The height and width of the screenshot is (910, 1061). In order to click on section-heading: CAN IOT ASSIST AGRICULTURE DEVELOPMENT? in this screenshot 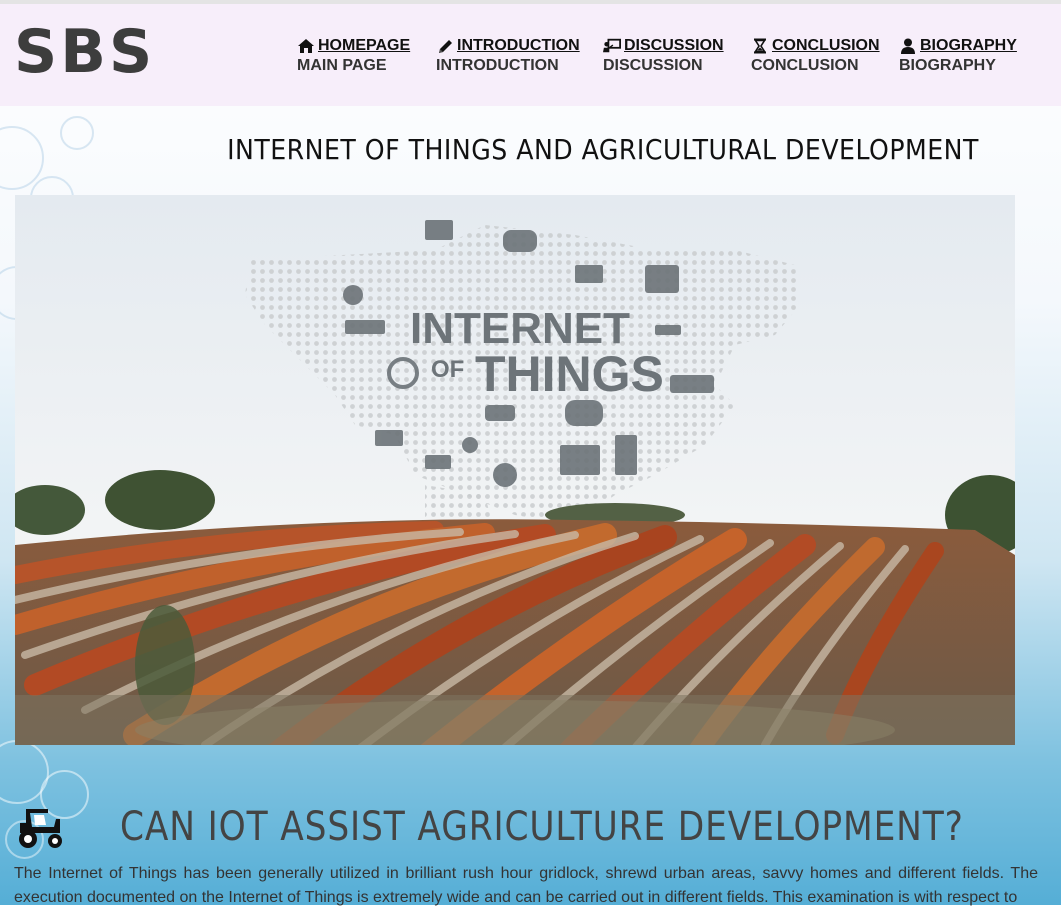, I will do `click(537, 827)`.